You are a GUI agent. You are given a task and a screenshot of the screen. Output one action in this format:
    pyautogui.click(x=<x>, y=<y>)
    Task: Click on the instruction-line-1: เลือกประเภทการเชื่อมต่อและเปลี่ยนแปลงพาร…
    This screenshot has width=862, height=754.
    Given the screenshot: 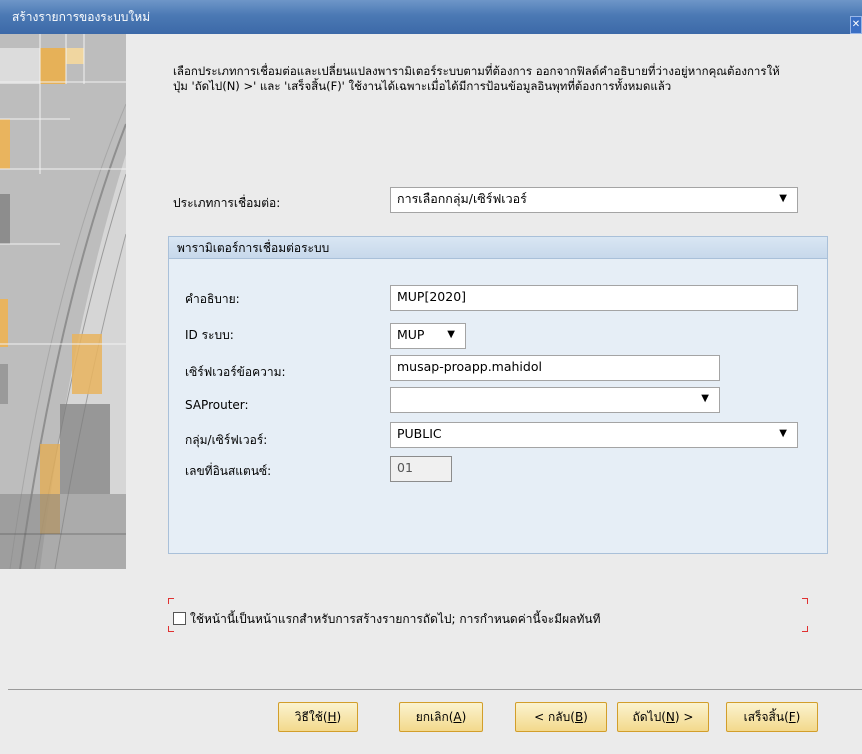 What is the action you would take?
    pyautogui.click(x=476, y=71)
    